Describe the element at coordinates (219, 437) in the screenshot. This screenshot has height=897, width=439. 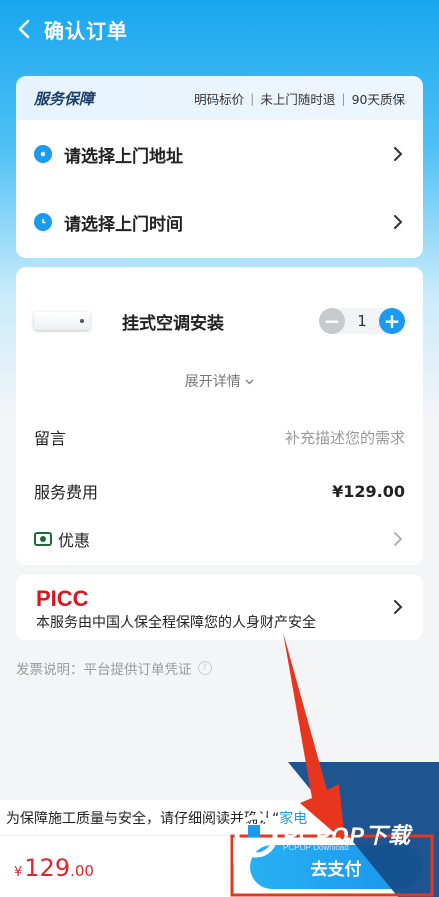
I see `note-row: 留言 补充描述您的需求` at that location.